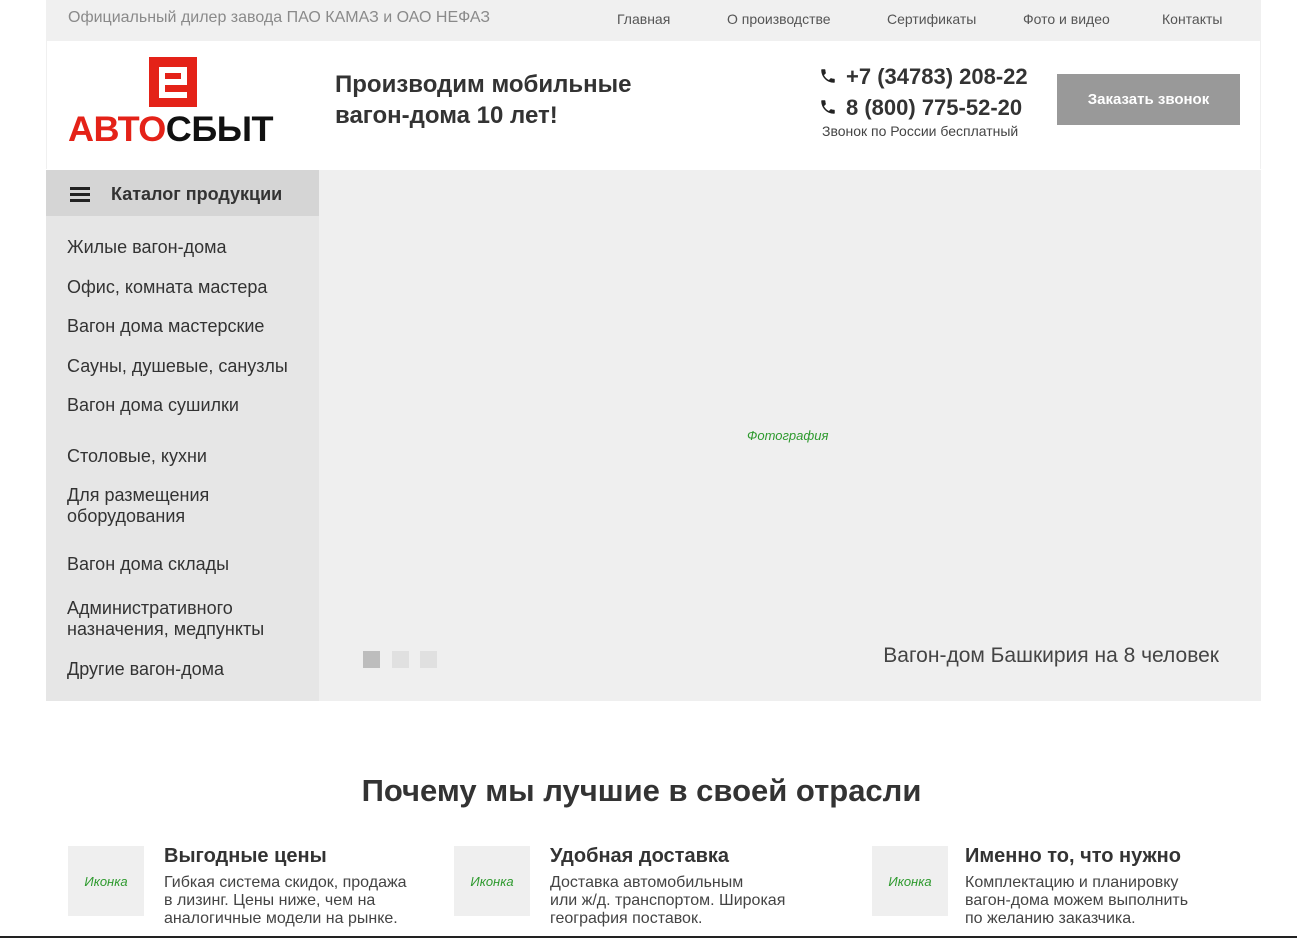 The image size is (1297, 938). I want to click on catalog-item-other: Другие вагон-дома, so click(145, 669).